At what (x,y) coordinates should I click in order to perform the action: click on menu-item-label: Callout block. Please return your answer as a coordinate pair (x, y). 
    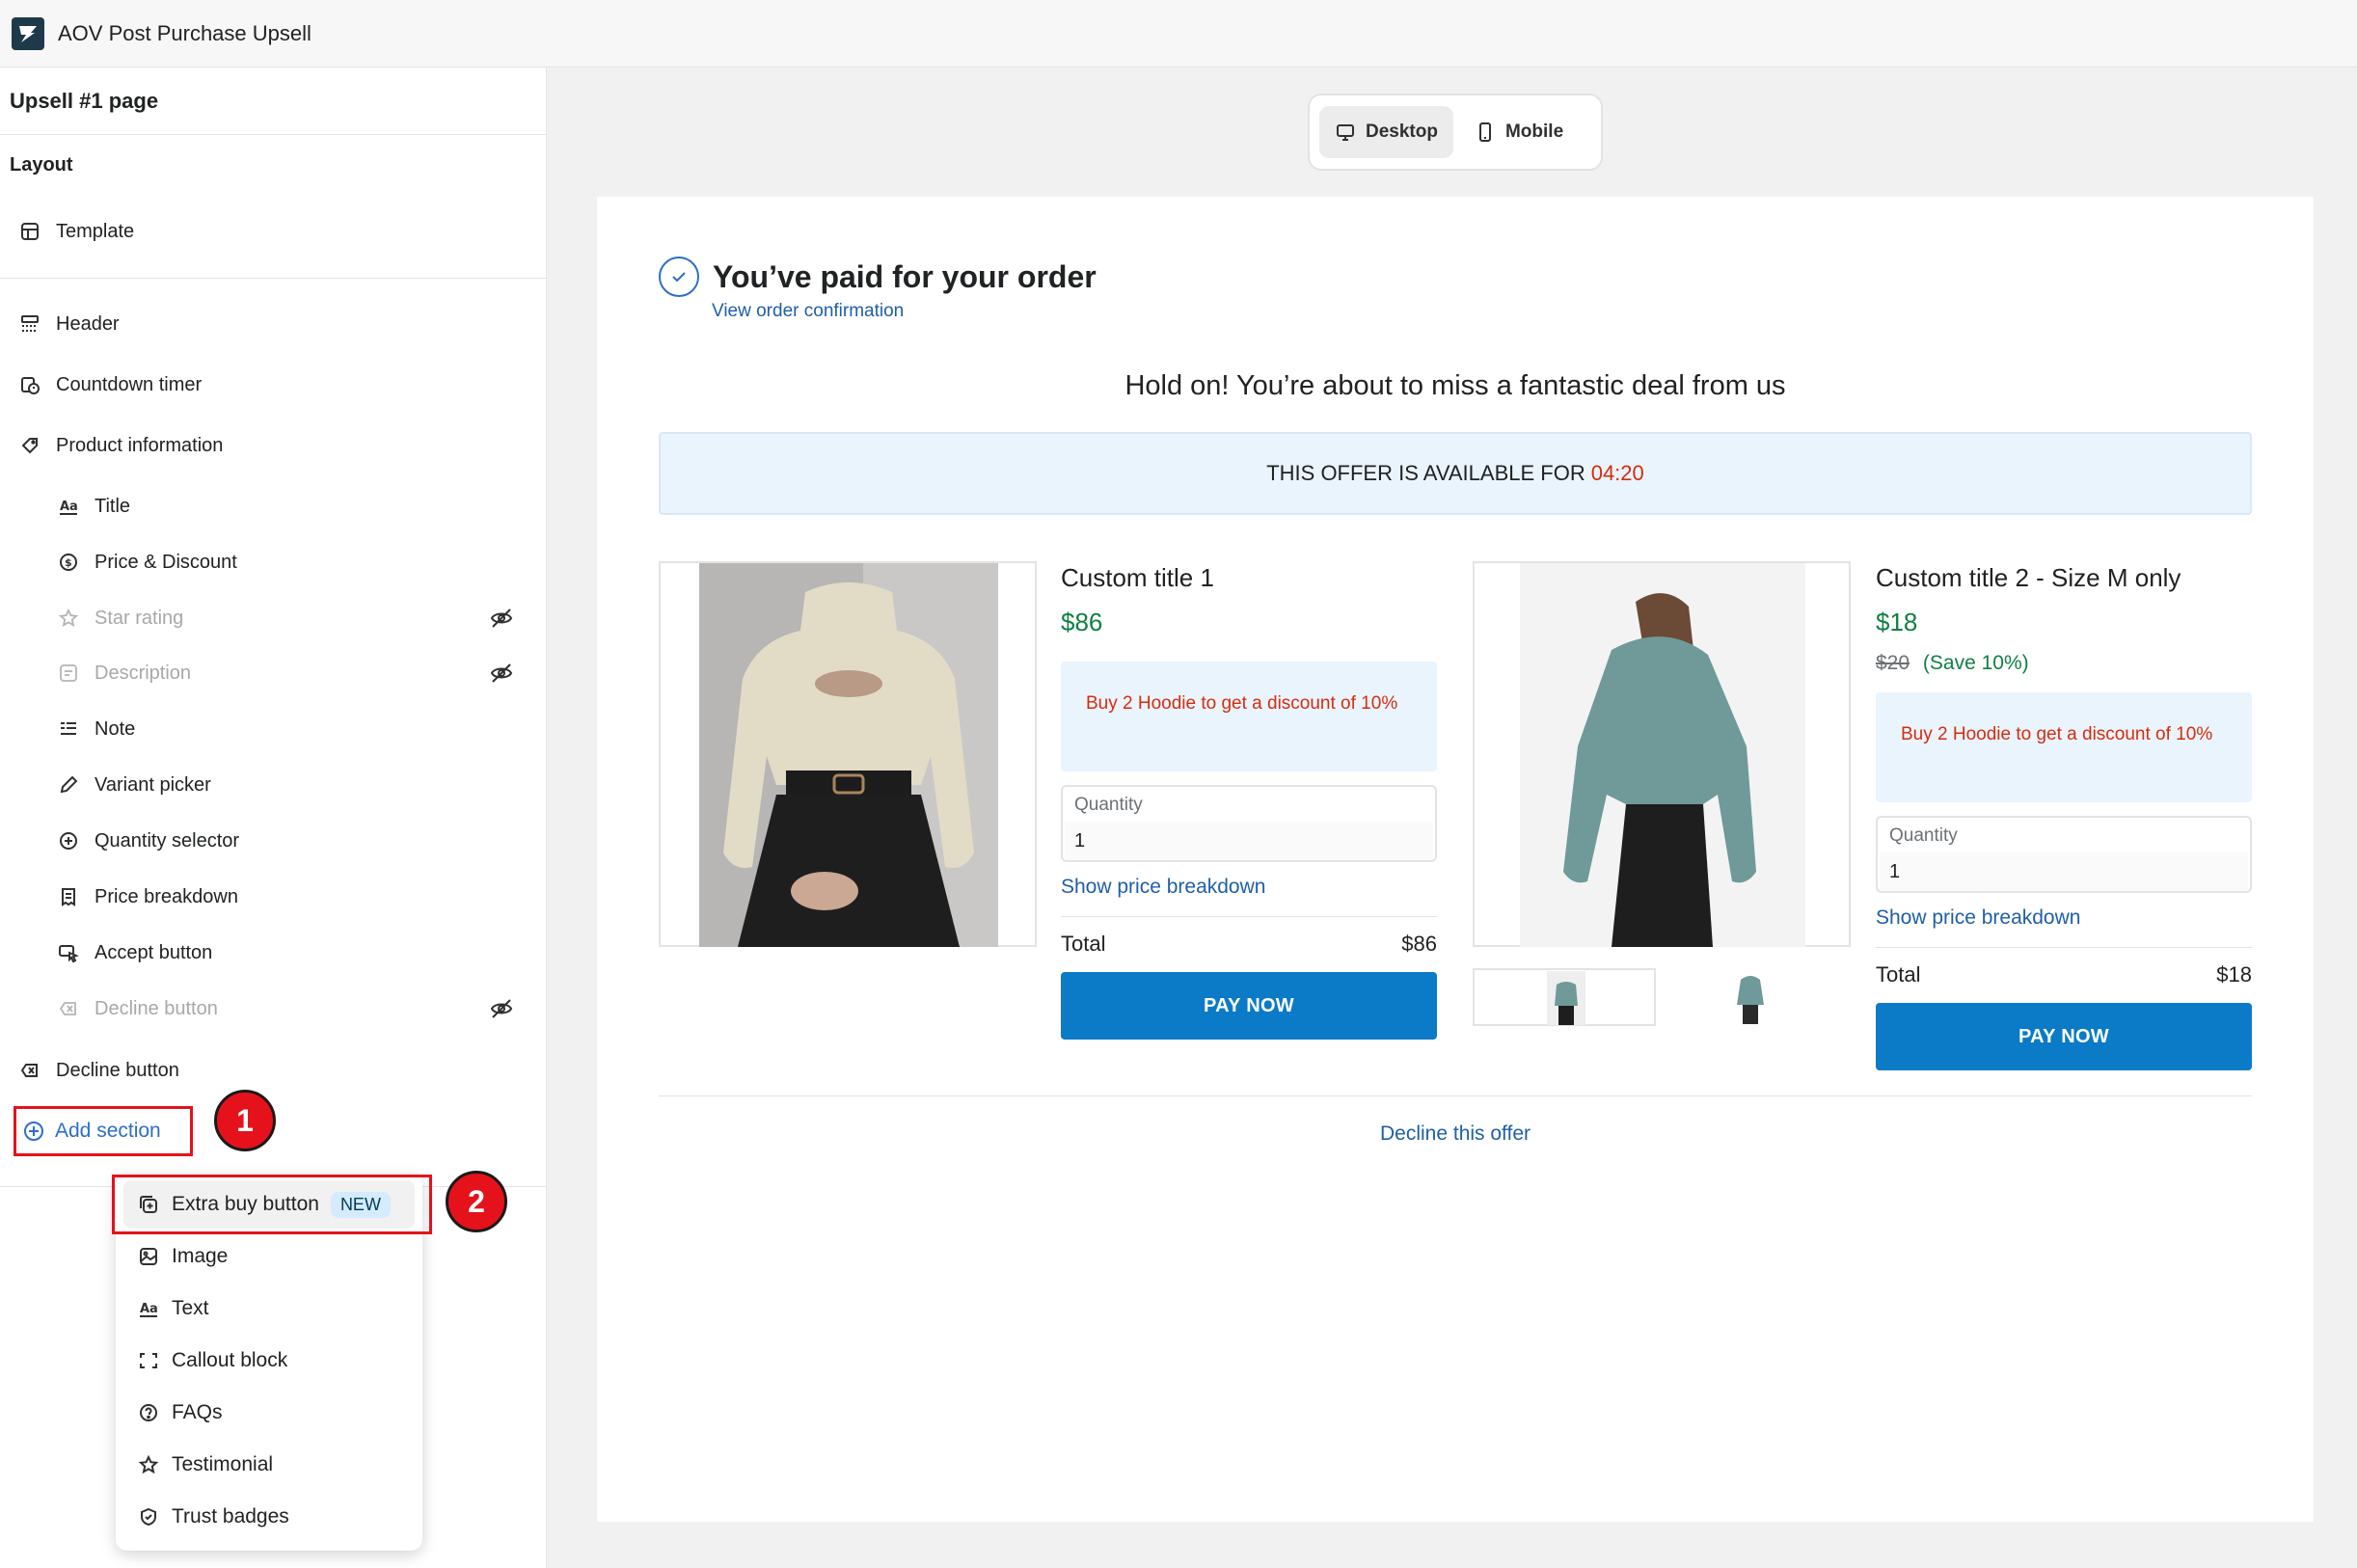
    Looking at the image, I should click on (230, 1360).